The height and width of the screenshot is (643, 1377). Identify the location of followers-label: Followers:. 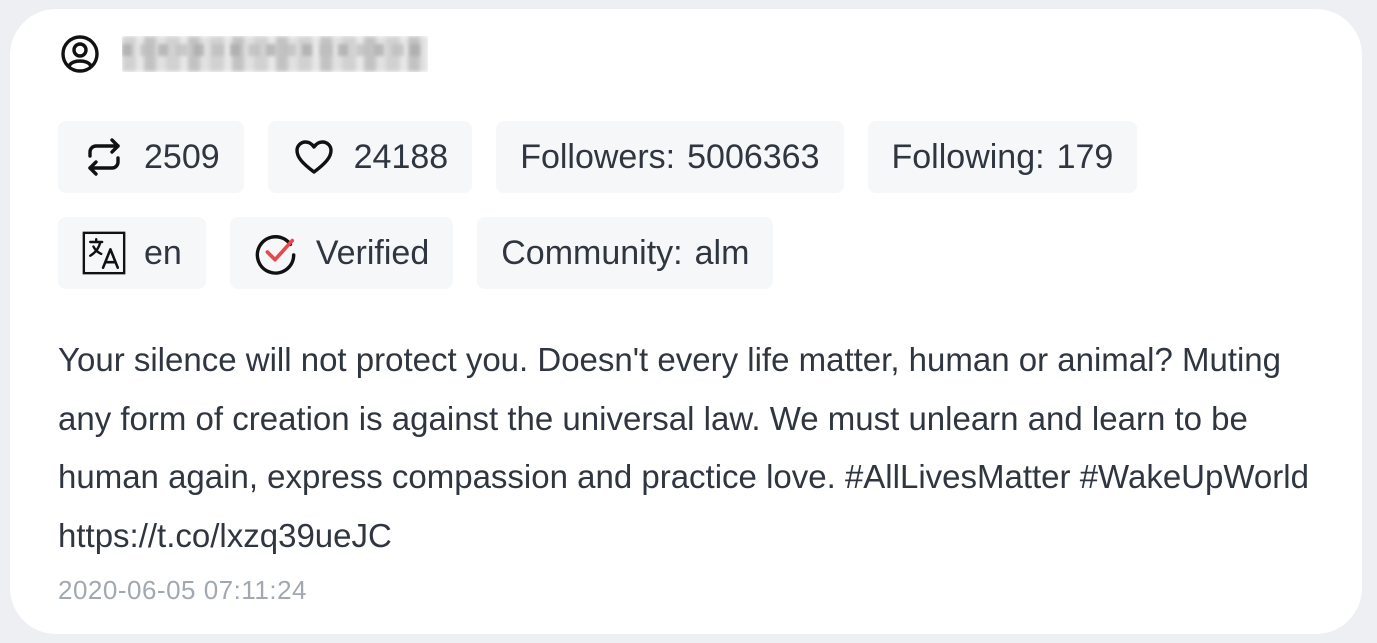
(598, 156).